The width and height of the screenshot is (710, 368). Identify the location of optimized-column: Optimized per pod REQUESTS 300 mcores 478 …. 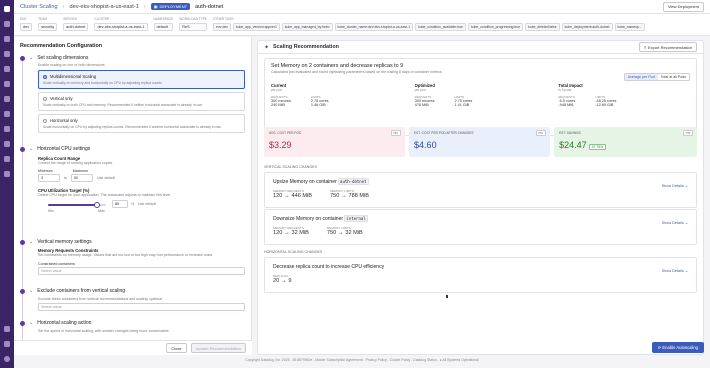
(481, 95).